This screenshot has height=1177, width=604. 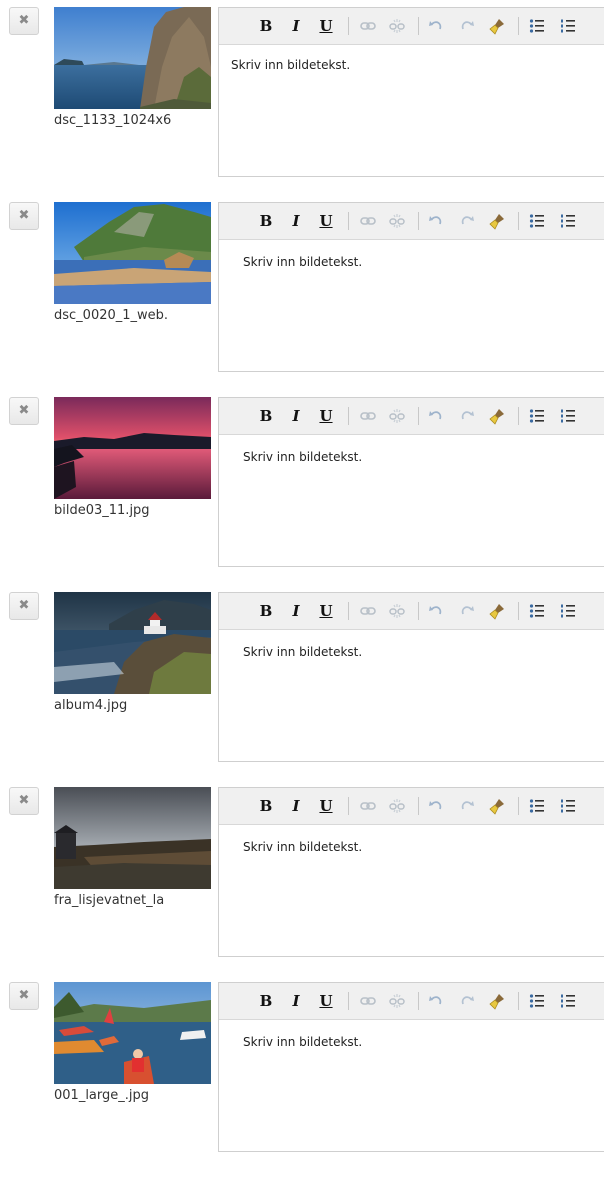 I want to click on image-filename: bilde03_11.jpg, so click(x=102, y=510).